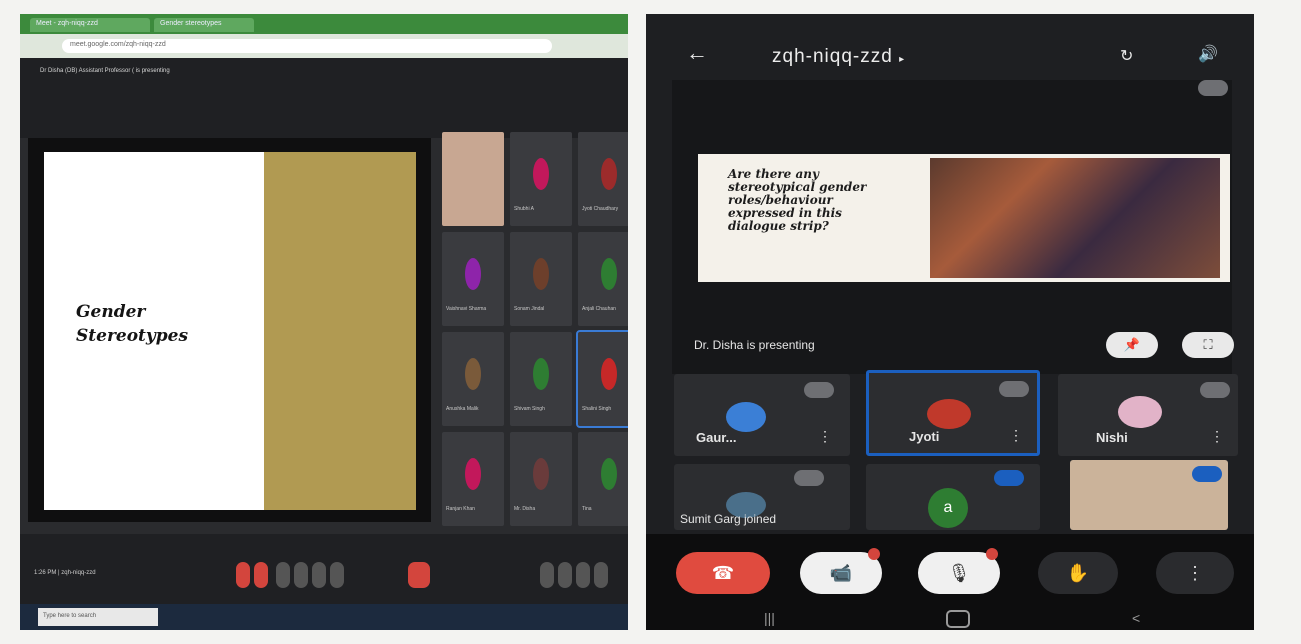 This screenshot has height=644, width=1301. I want to click on address-bar: meet.google.com/zqh-niqq-zzd, so click(324, 46).